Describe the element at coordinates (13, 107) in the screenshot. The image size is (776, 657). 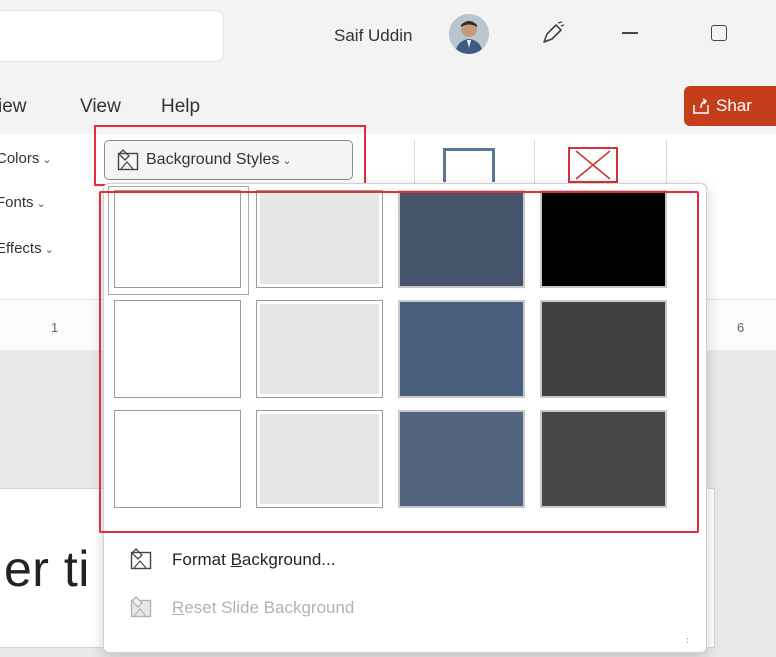
I see `tab-review: iew` at that location.